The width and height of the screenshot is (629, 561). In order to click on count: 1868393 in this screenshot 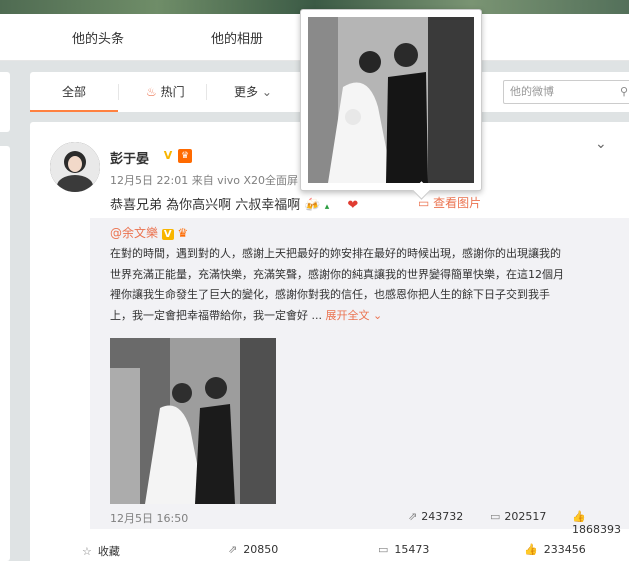, I will do `click(596, 529)`.